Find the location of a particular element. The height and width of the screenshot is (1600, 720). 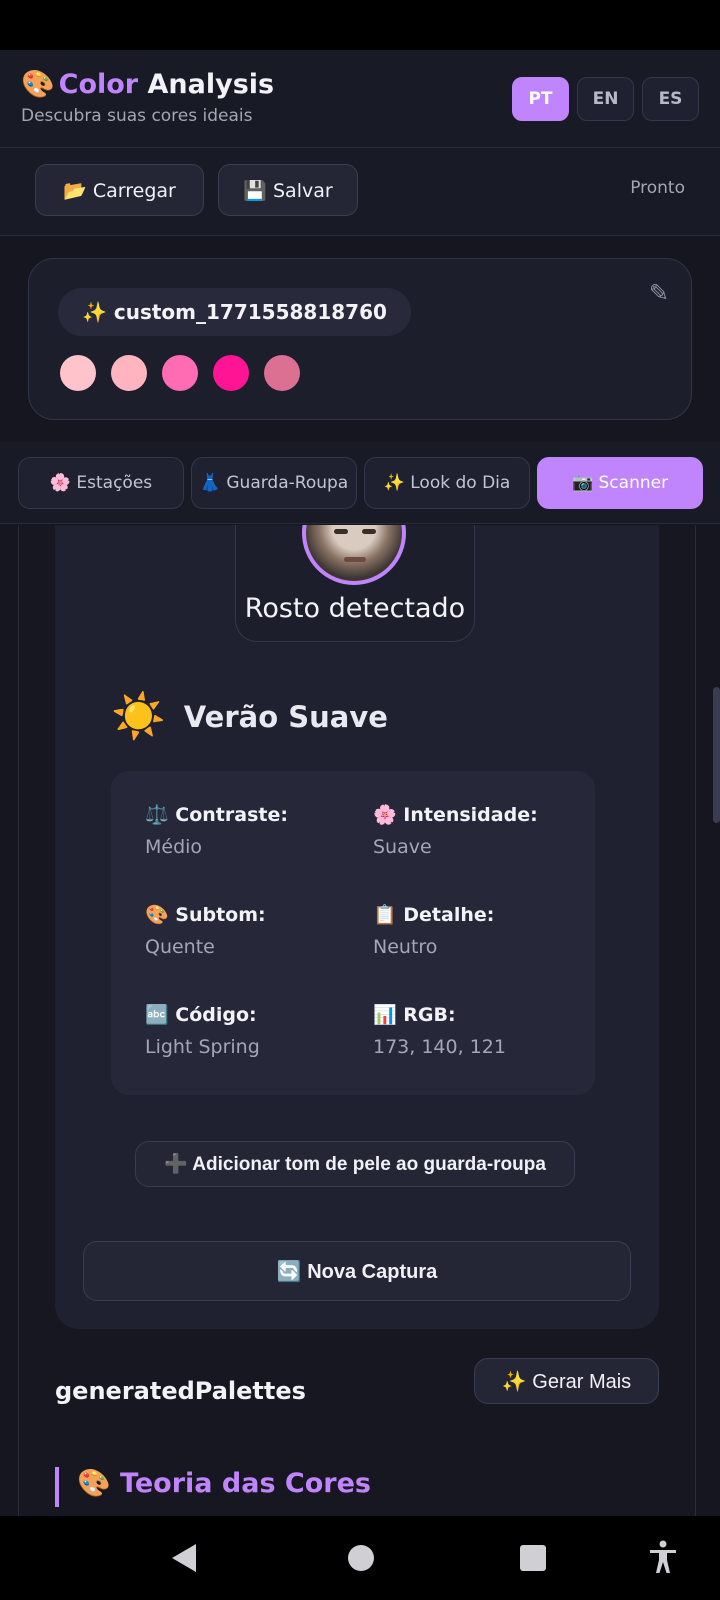

edit-icon: ✎ is located at coordinates (659, 293).